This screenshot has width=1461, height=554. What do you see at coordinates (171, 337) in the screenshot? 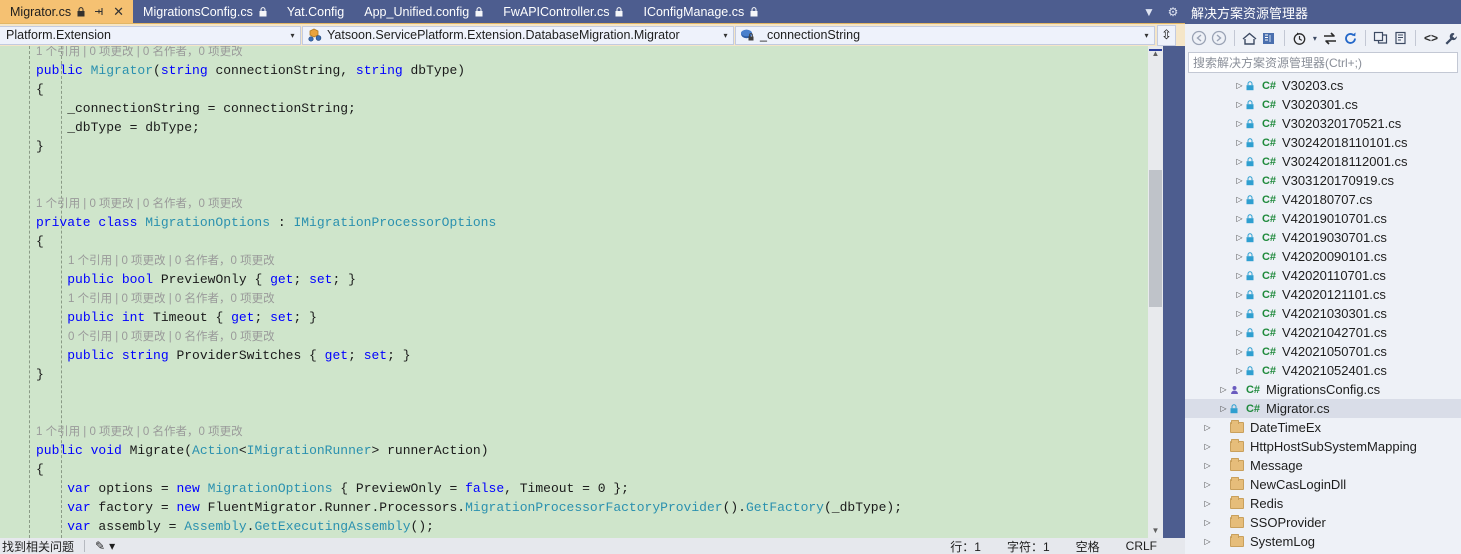
I see `codelens-text: 0 个引用 | 0 项更改 | 0 名作者，0 项更改` at bounding box center [171, 337].